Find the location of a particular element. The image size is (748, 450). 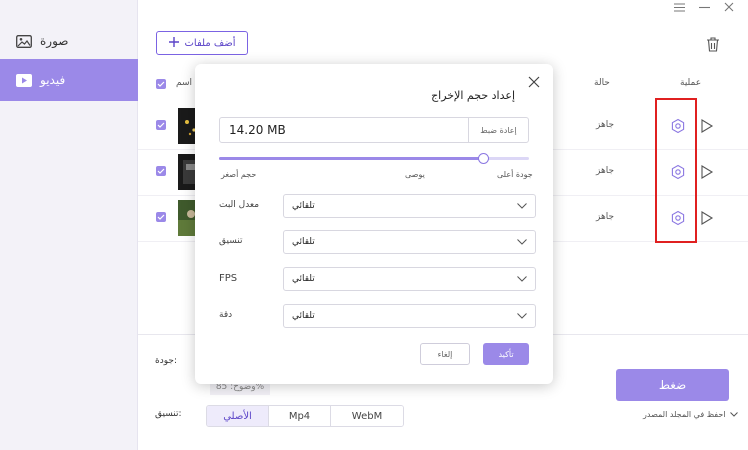

confirm-button: تأكيد is located at coordinates (506, 354).